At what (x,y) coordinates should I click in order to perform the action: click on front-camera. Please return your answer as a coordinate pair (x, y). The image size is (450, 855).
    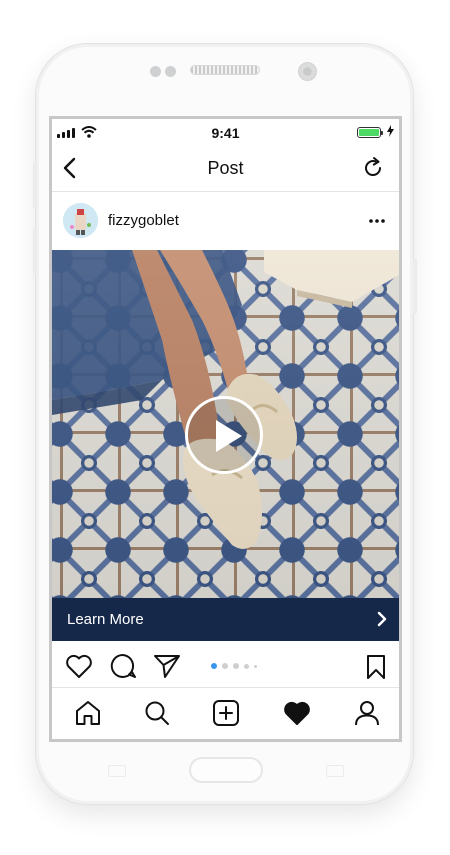
    Looking at the image, I should click on (307, 71).